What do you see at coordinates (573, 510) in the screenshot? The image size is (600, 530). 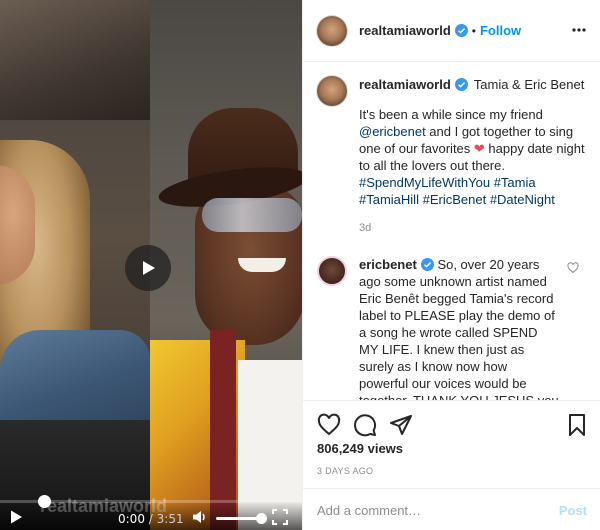 I see `post-button: Post` at bounding box center [573, 510].